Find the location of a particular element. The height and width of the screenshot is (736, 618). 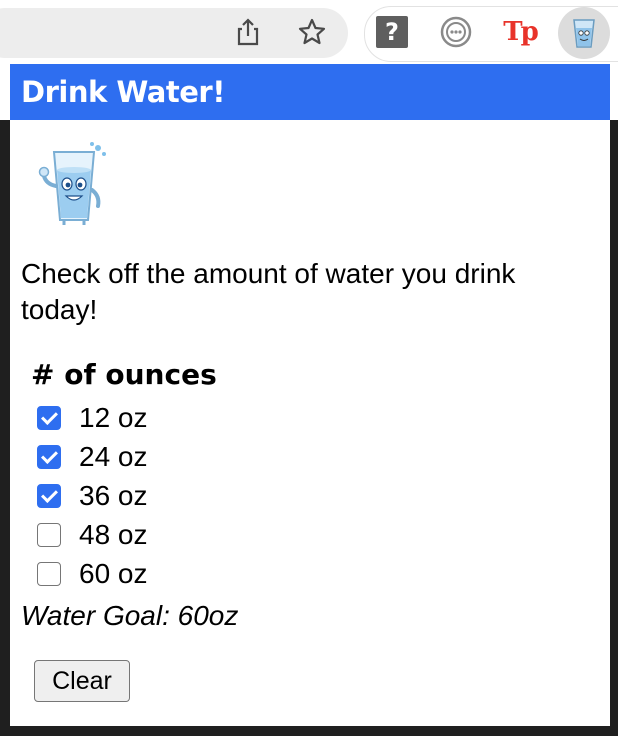

water-extension-icon is located at coordinates (584, 33).